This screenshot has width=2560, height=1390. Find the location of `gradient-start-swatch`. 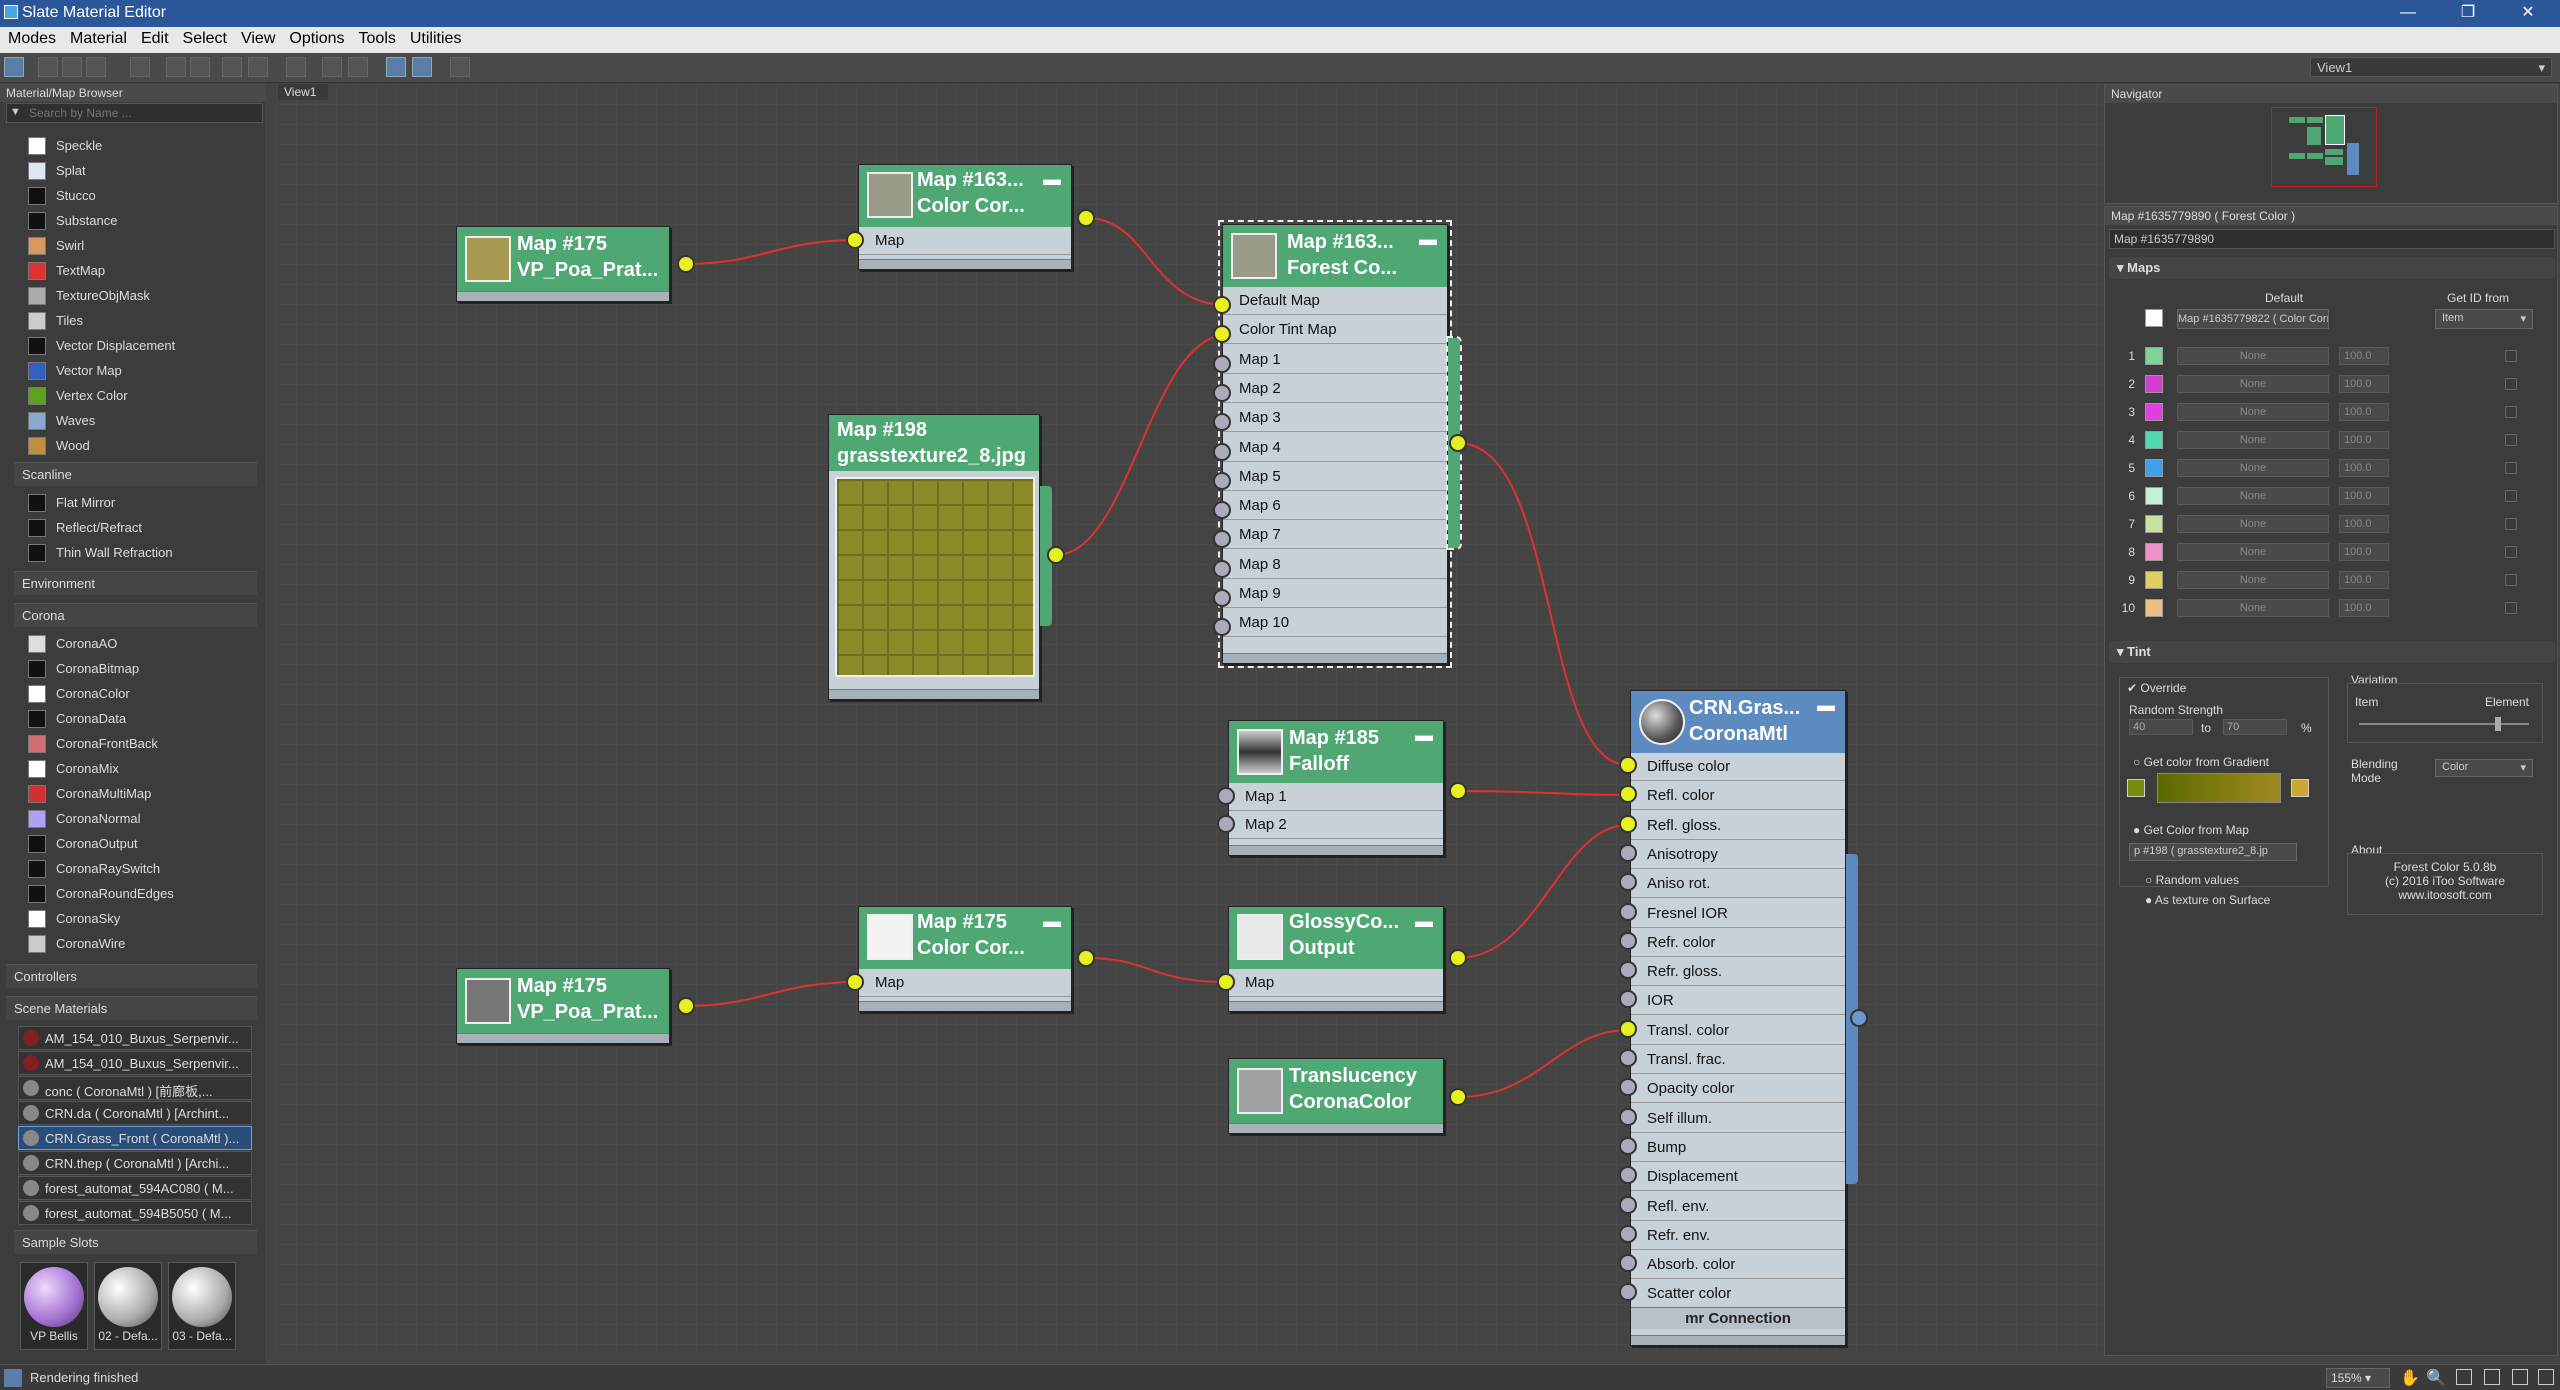

gradient-start-swatch is located at coordinates (2136, 788).